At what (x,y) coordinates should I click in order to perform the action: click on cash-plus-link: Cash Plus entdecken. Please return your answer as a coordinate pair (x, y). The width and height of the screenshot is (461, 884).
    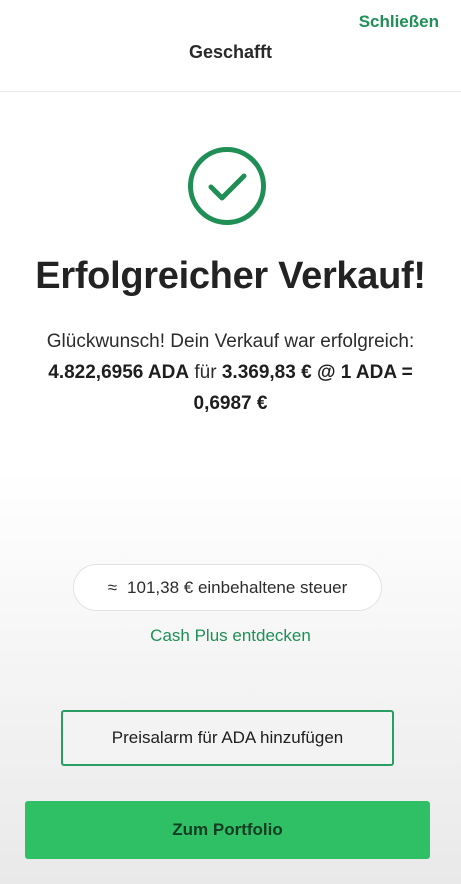
    Looking at the image, I should click on (230, 636).